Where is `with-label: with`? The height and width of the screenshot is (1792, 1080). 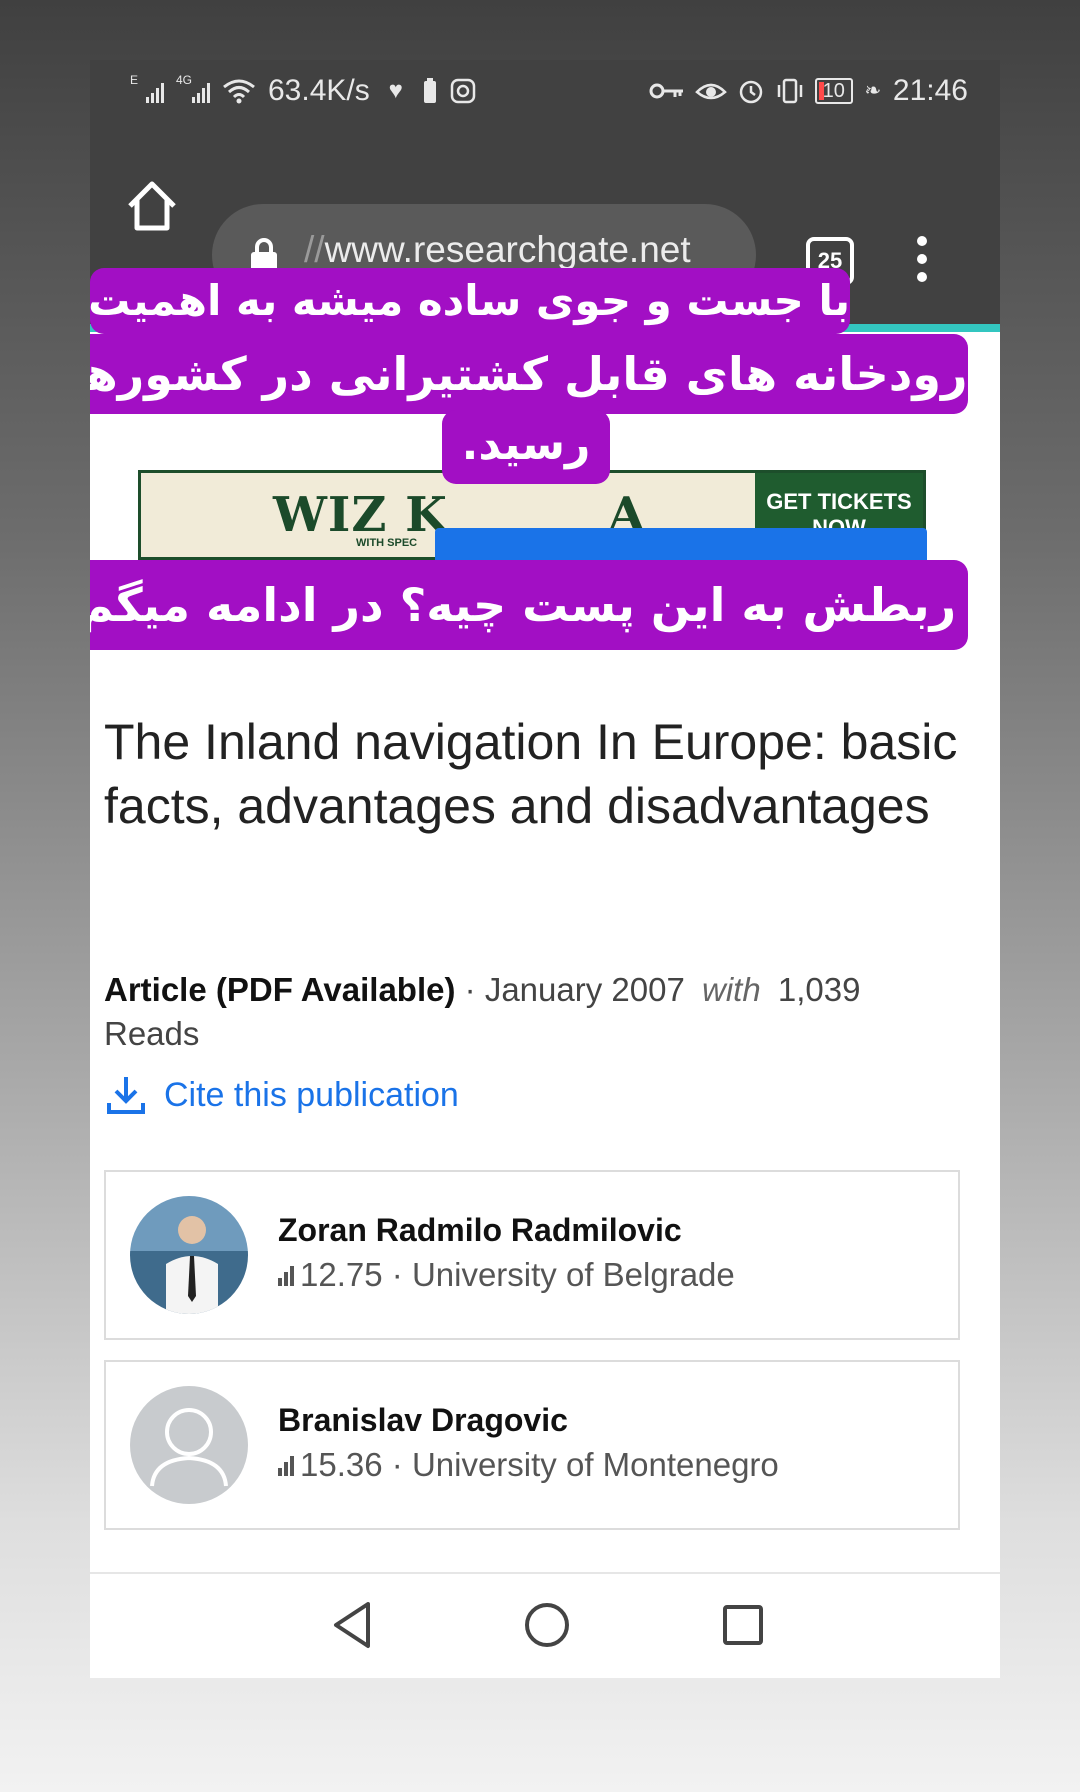 with-label: with is located at coordinates (731, 989).